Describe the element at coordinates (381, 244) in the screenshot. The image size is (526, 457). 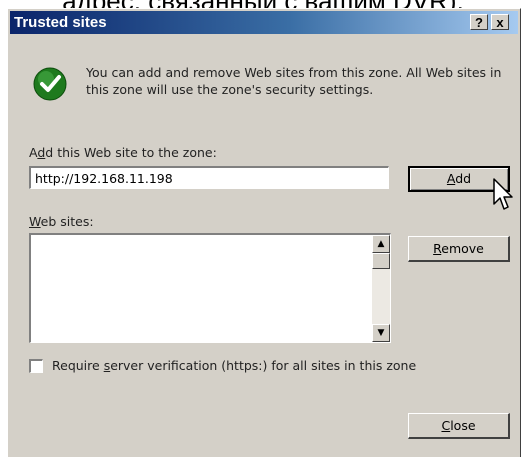
I see `scroll-up-arrow-icon: ▲` at that location.